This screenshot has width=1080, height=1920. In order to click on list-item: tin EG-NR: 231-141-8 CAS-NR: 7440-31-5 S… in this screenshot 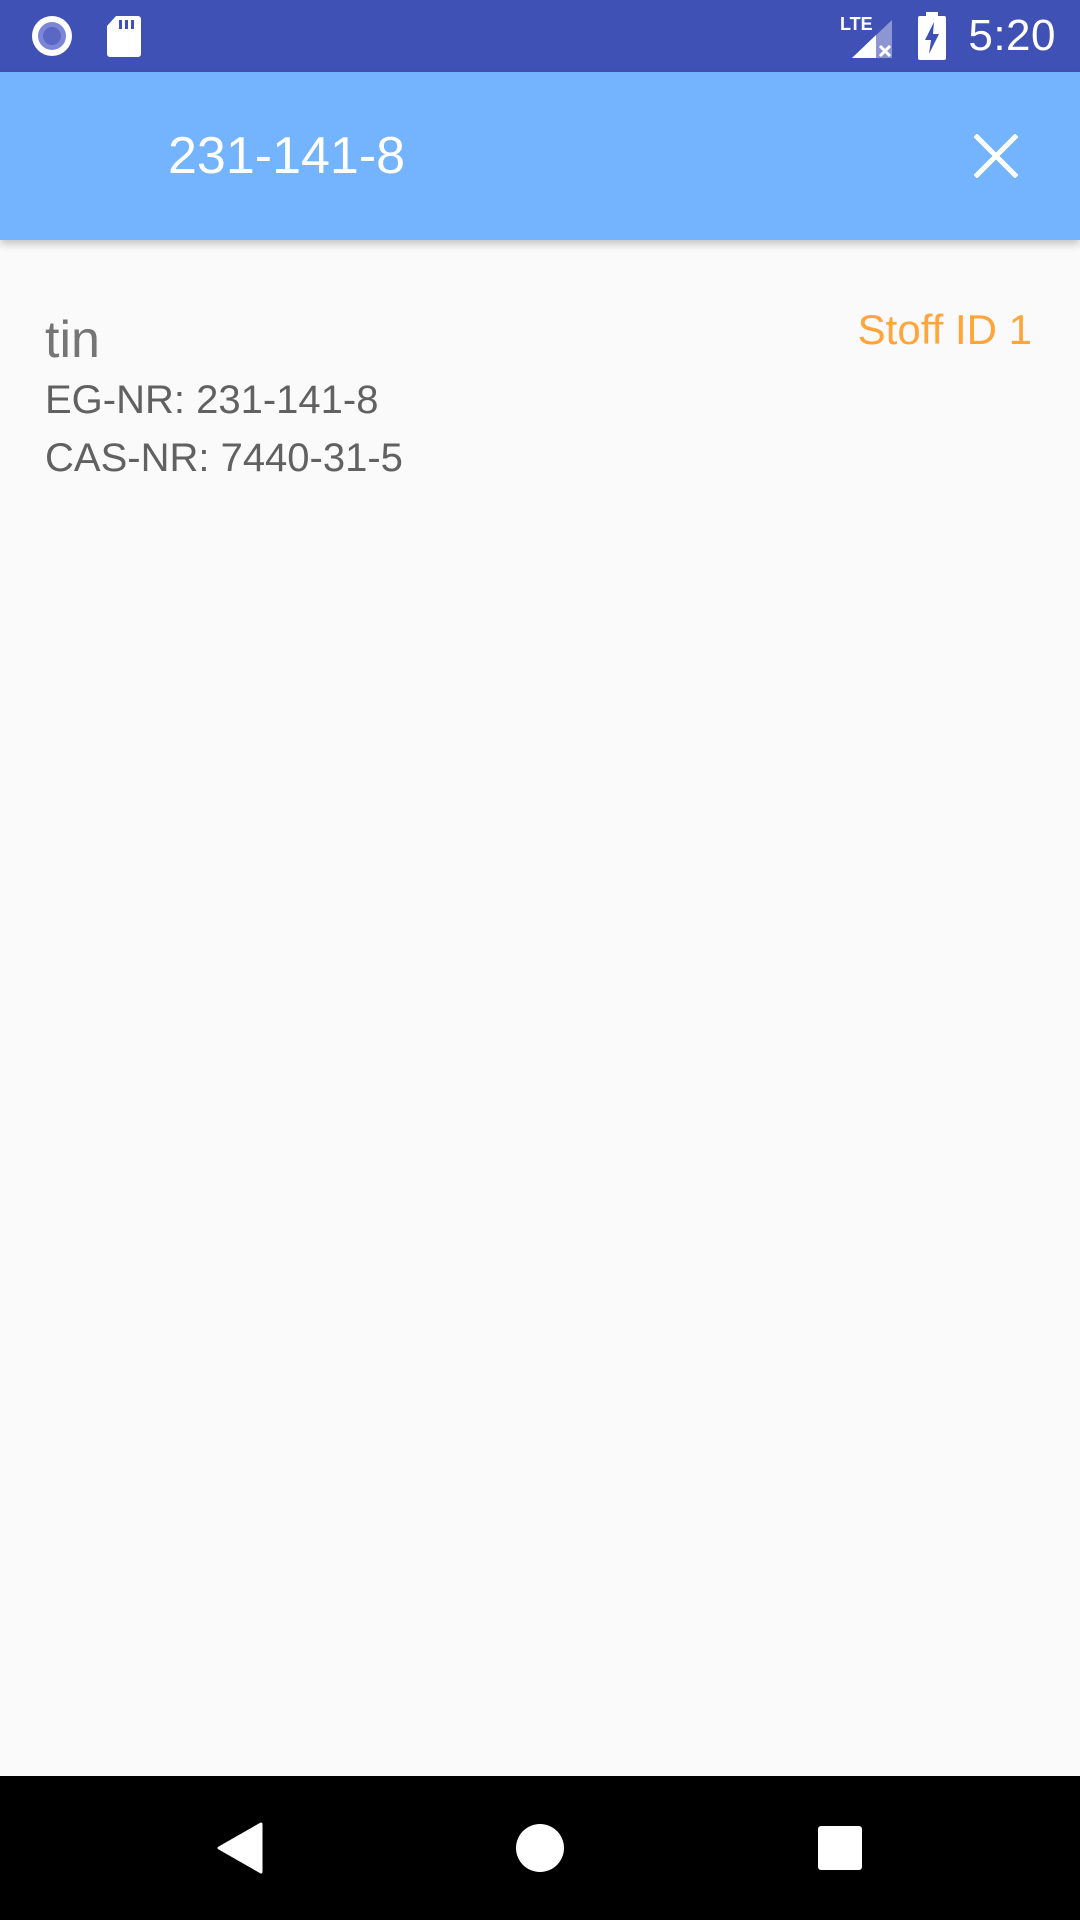, I will do `click(540, 365)`.